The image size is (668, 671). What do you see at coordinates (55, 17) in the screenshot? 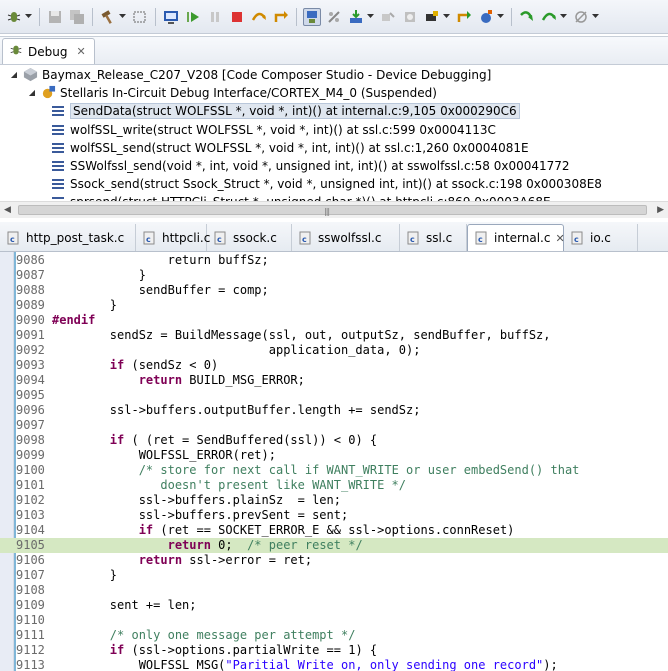
I see `save-icon` at bounding box center [55, 17].